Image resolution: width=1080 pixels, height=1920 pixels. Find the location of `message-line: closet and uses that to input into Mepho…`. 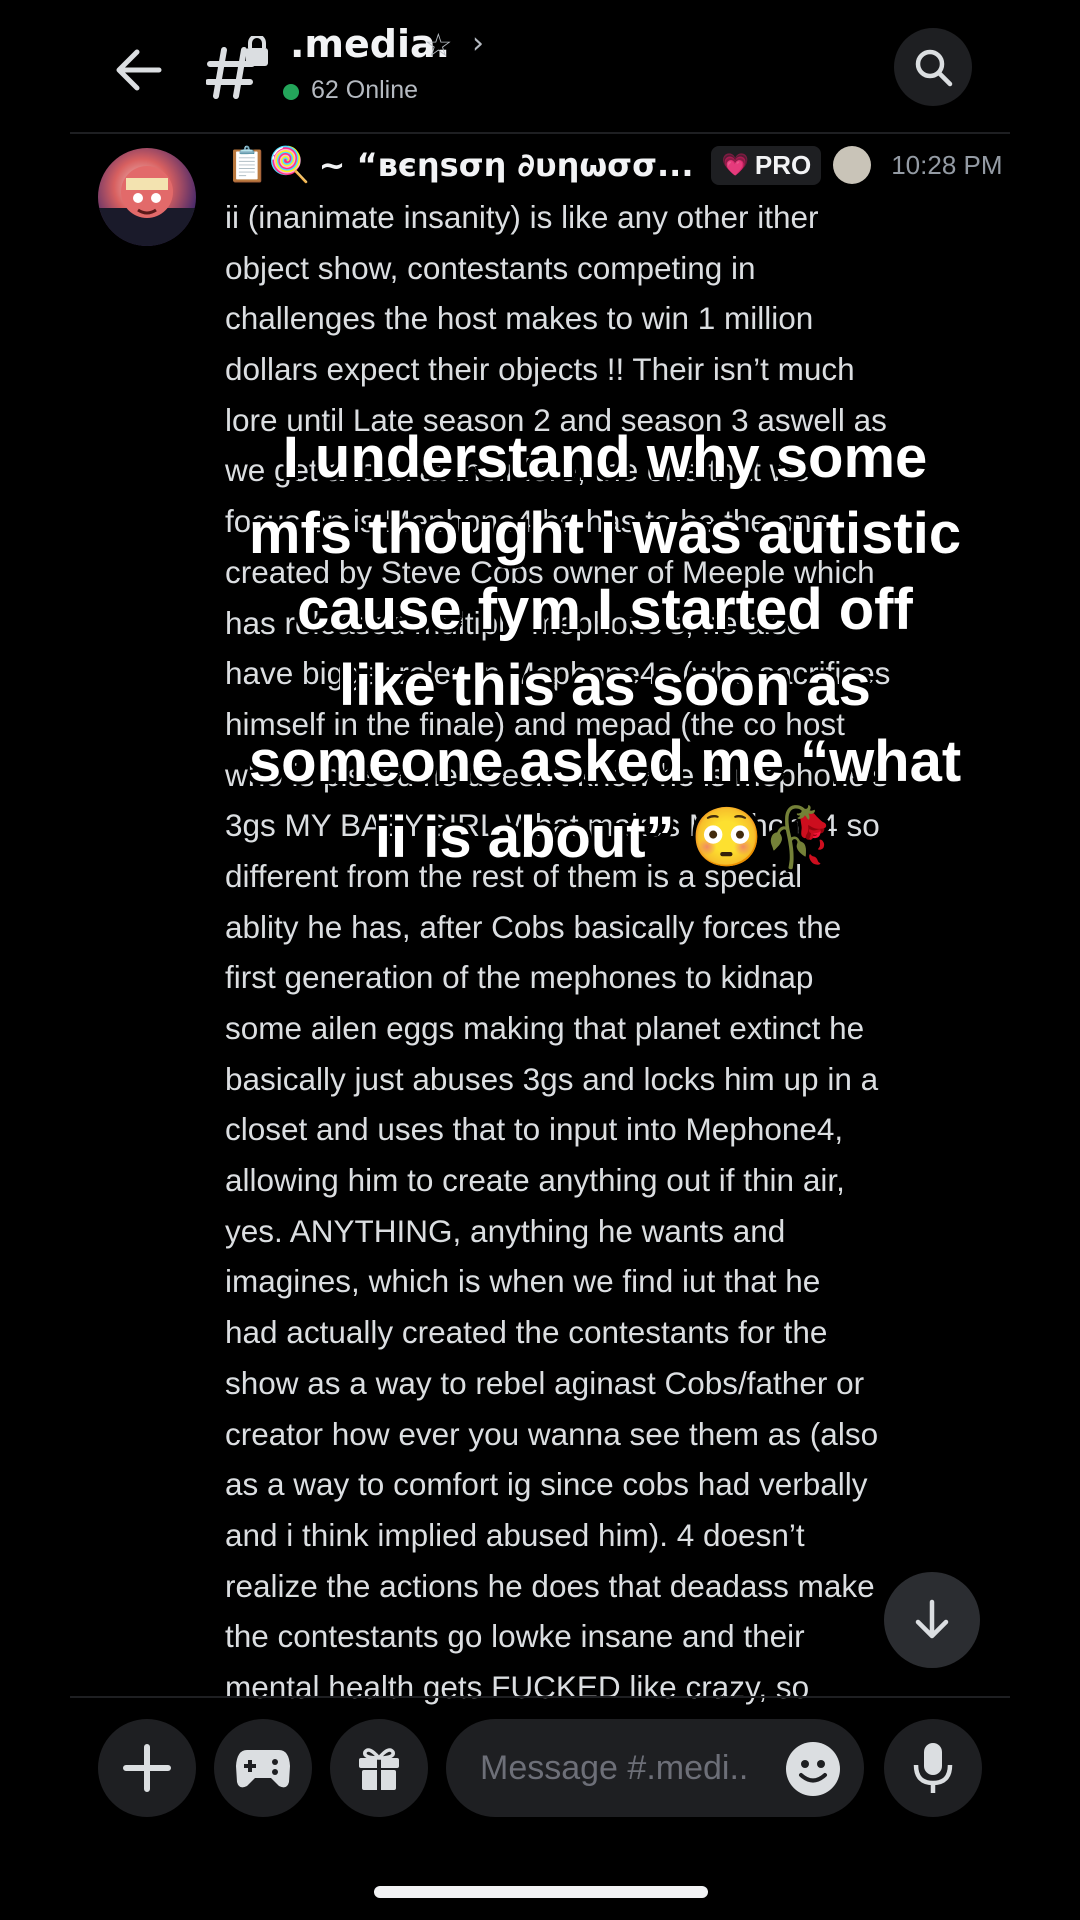

message-line: closet and uses that to input into Mepho… is located at coordinates (534, 1129).